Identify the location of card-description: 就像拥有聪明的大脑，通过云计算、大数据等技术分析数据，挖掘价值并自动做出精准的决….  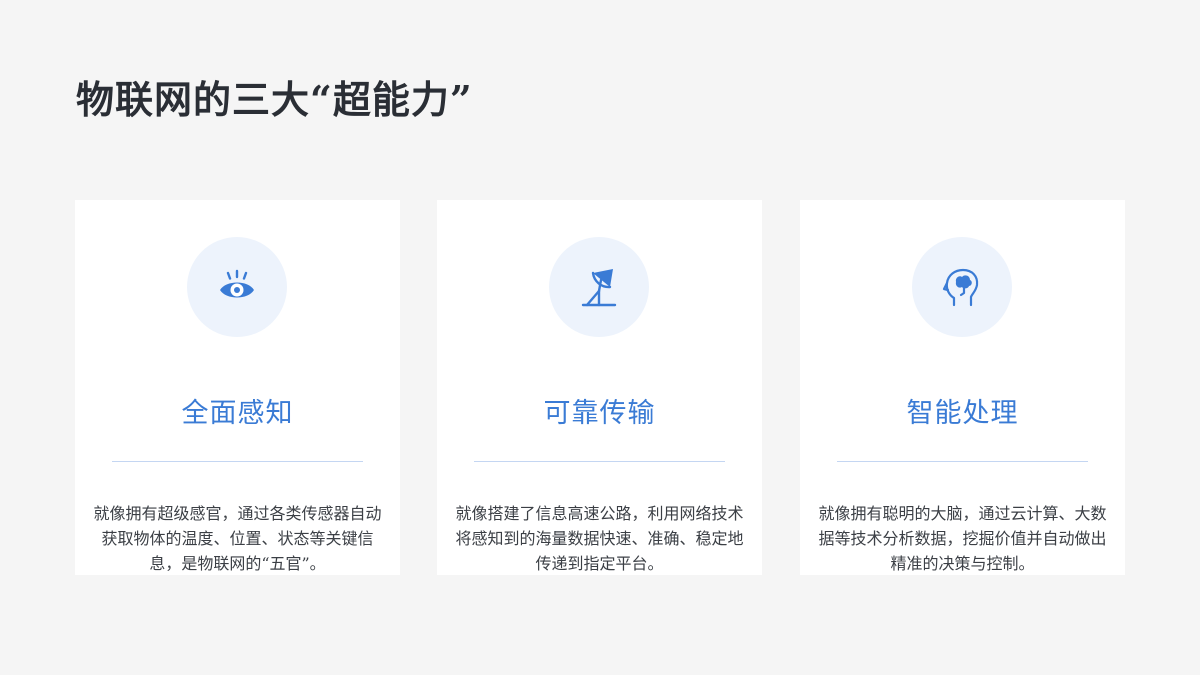
(962, 538).